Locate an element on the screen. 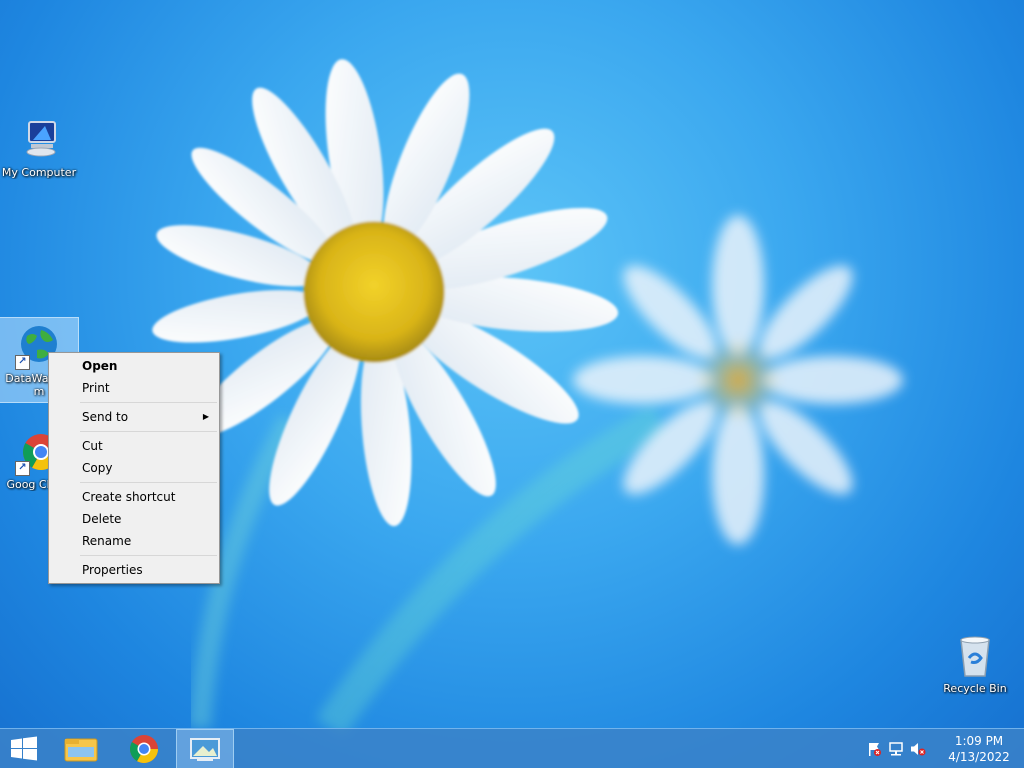 The image size is (1024, 768). system-tray is located at coordinates (893, 748).